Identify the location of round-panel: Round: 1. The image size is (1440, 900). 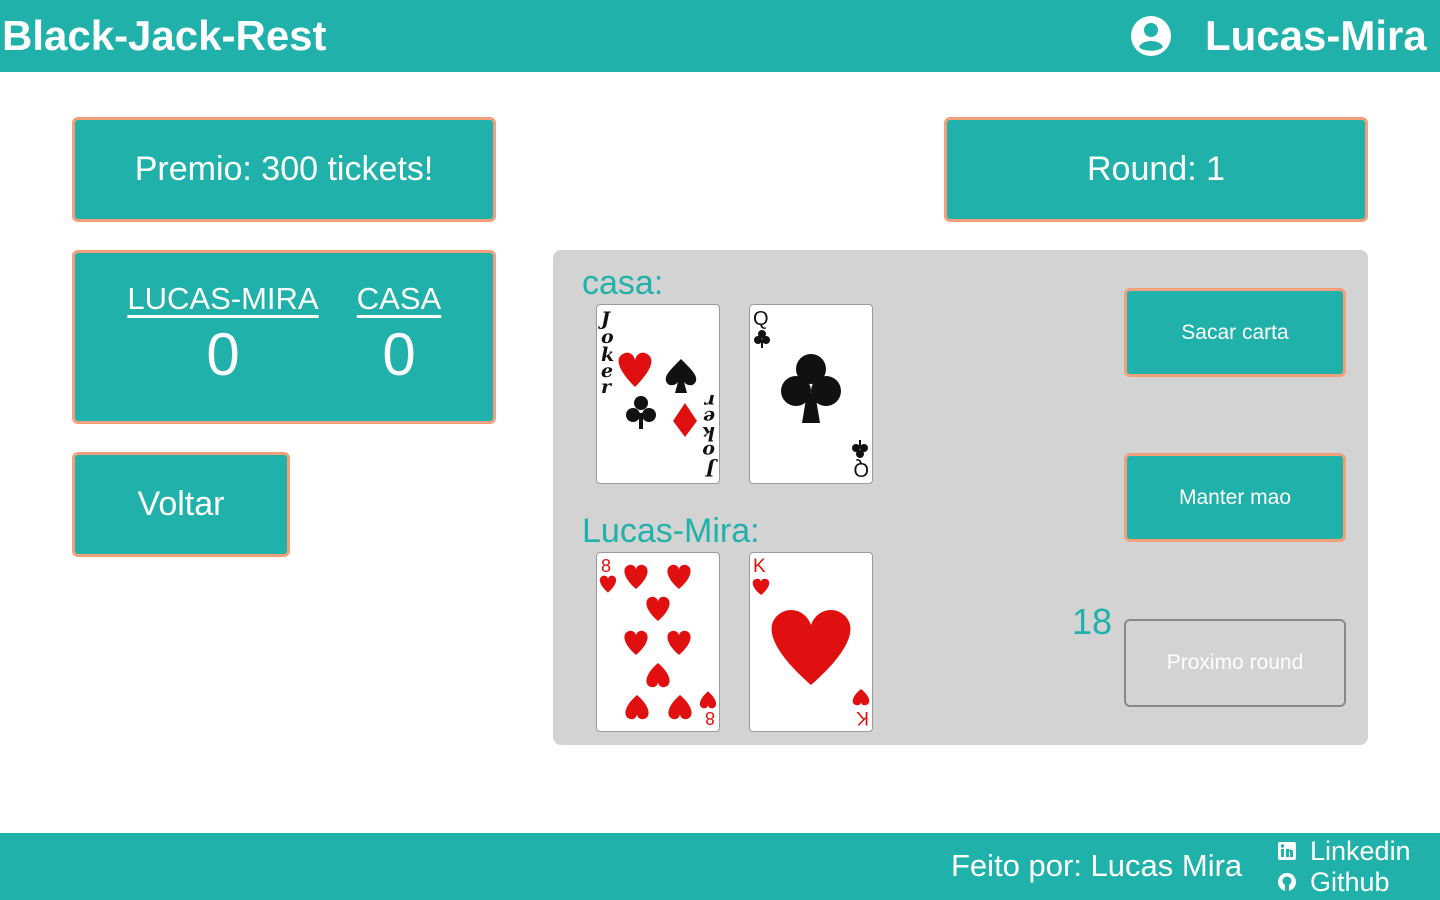
(1156, 169).